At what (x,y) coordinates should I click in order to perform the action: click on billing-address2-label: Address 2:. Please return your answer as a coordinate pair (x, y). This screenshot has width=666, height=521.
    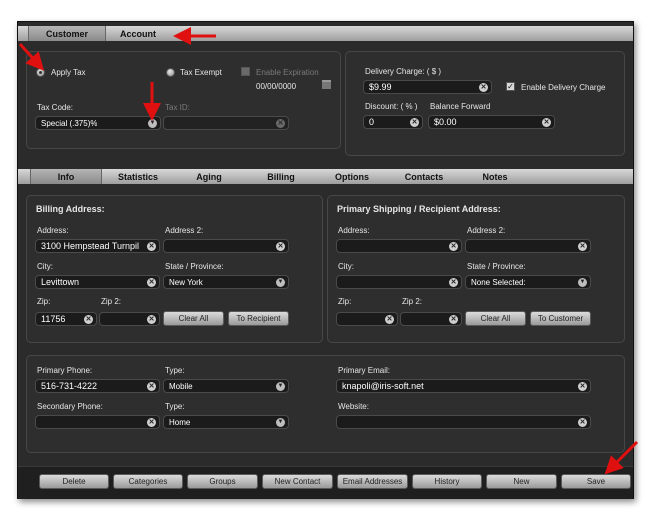
    Looking at the image, I should click on (184, 230).